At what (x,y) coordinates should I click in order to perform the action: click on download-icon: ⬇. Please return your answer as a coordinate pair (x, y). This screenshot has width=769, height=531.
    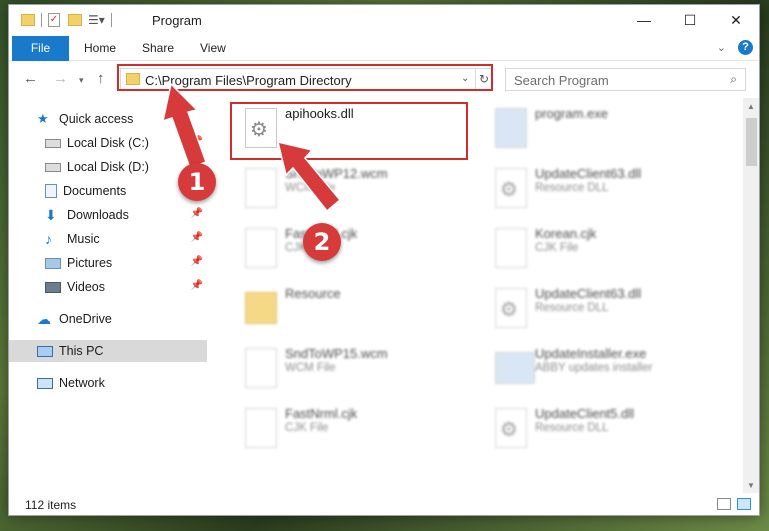
    Looking at the image, I should click on (51, 215).